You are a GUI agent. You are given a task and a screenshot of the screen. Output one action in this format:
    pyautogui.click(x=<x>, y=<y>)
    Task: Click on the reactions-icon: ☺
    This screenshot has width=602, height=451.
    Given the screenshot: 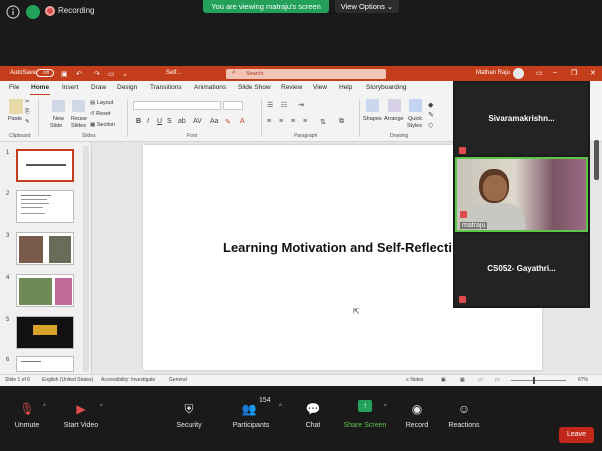 What is the action you would take?
    pyautogui.click(x=464, y=409)
    